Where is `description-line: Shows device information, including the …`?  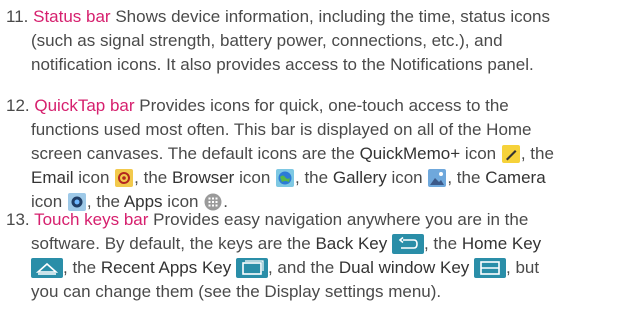
description-line: Shows device information, including the … is located at coordinates (333, 16).